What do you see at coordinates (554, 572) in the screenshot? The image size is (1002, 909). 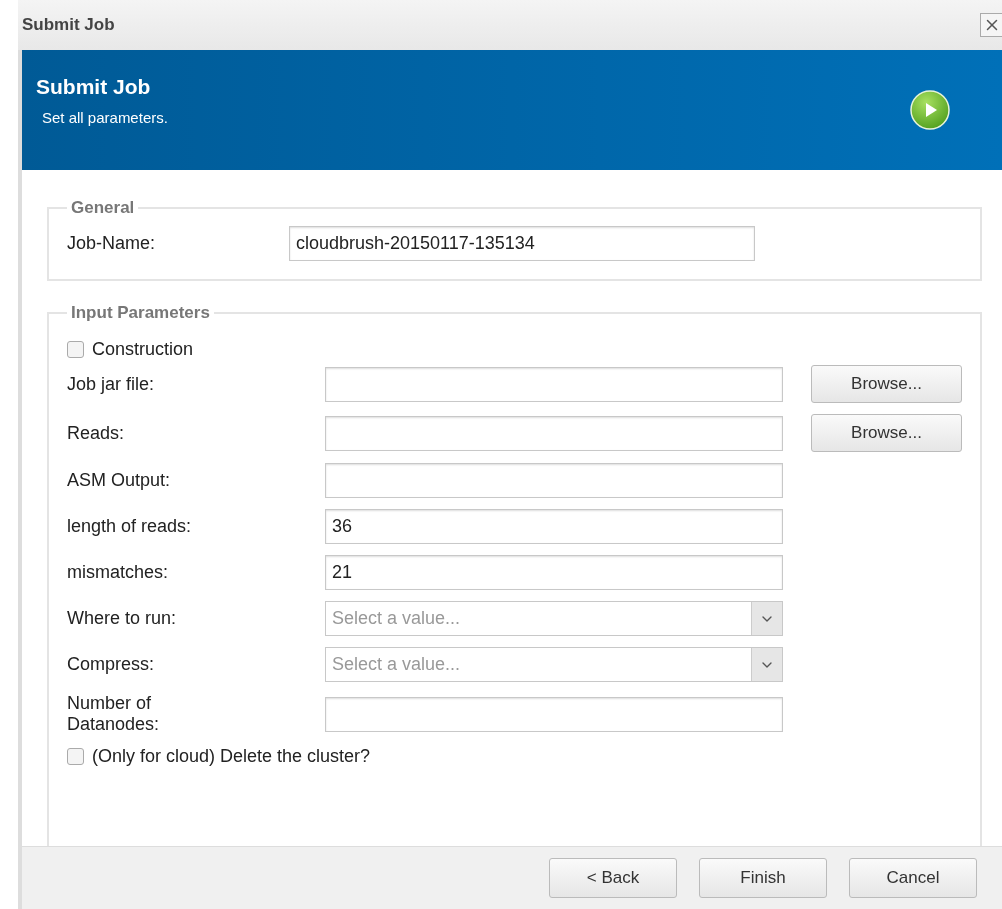 I see `text-field: 21` at bounding box center [554, 572].